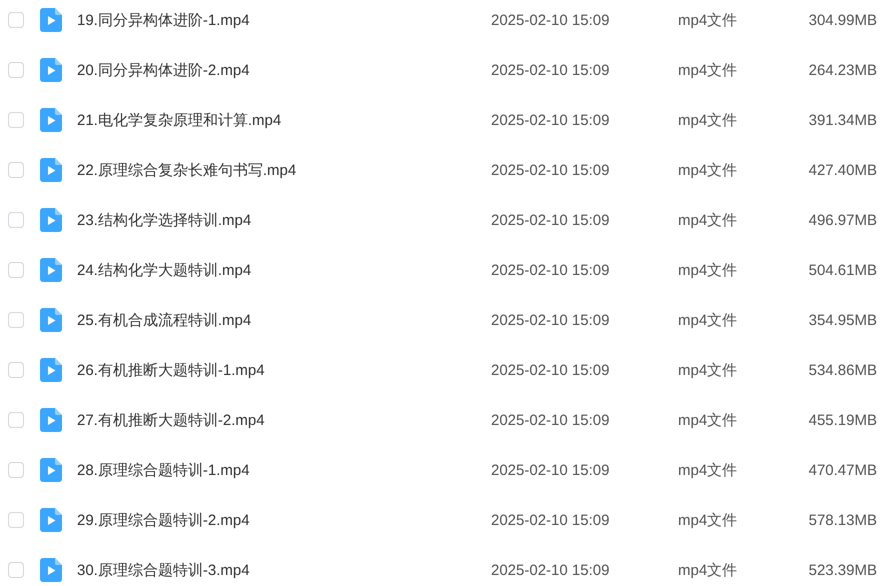 Image resolution: width=885 pixels, height=586 pixels. Describe the element at coordinates (284, 370) in the screenshot. I see `file-name: 26.有机推断大题特训-1.mp4` at that location.